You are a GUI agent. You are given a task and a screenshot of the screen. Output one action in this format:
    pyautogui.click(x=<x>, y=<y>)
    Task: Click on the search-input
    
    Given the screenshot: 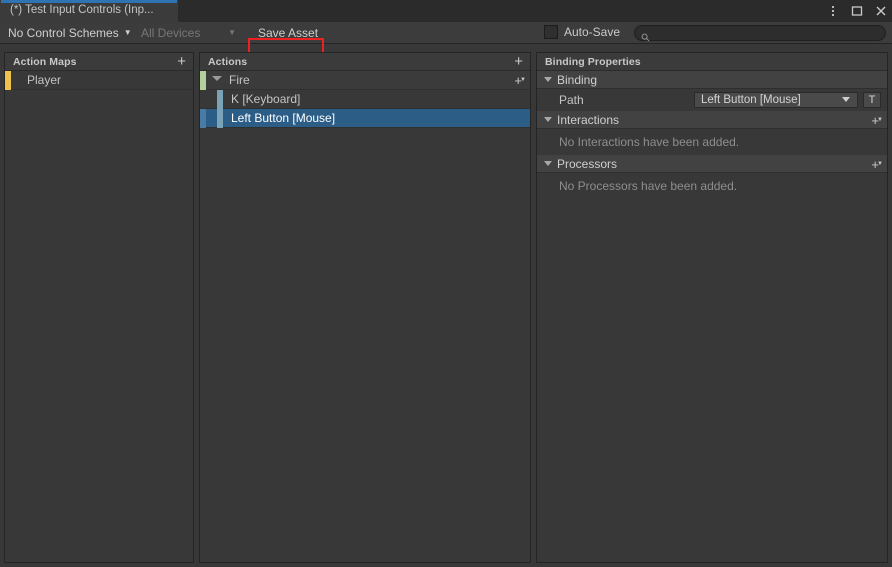 What is the action you would take?
    pyautogui.click(x=761, y=33)
    